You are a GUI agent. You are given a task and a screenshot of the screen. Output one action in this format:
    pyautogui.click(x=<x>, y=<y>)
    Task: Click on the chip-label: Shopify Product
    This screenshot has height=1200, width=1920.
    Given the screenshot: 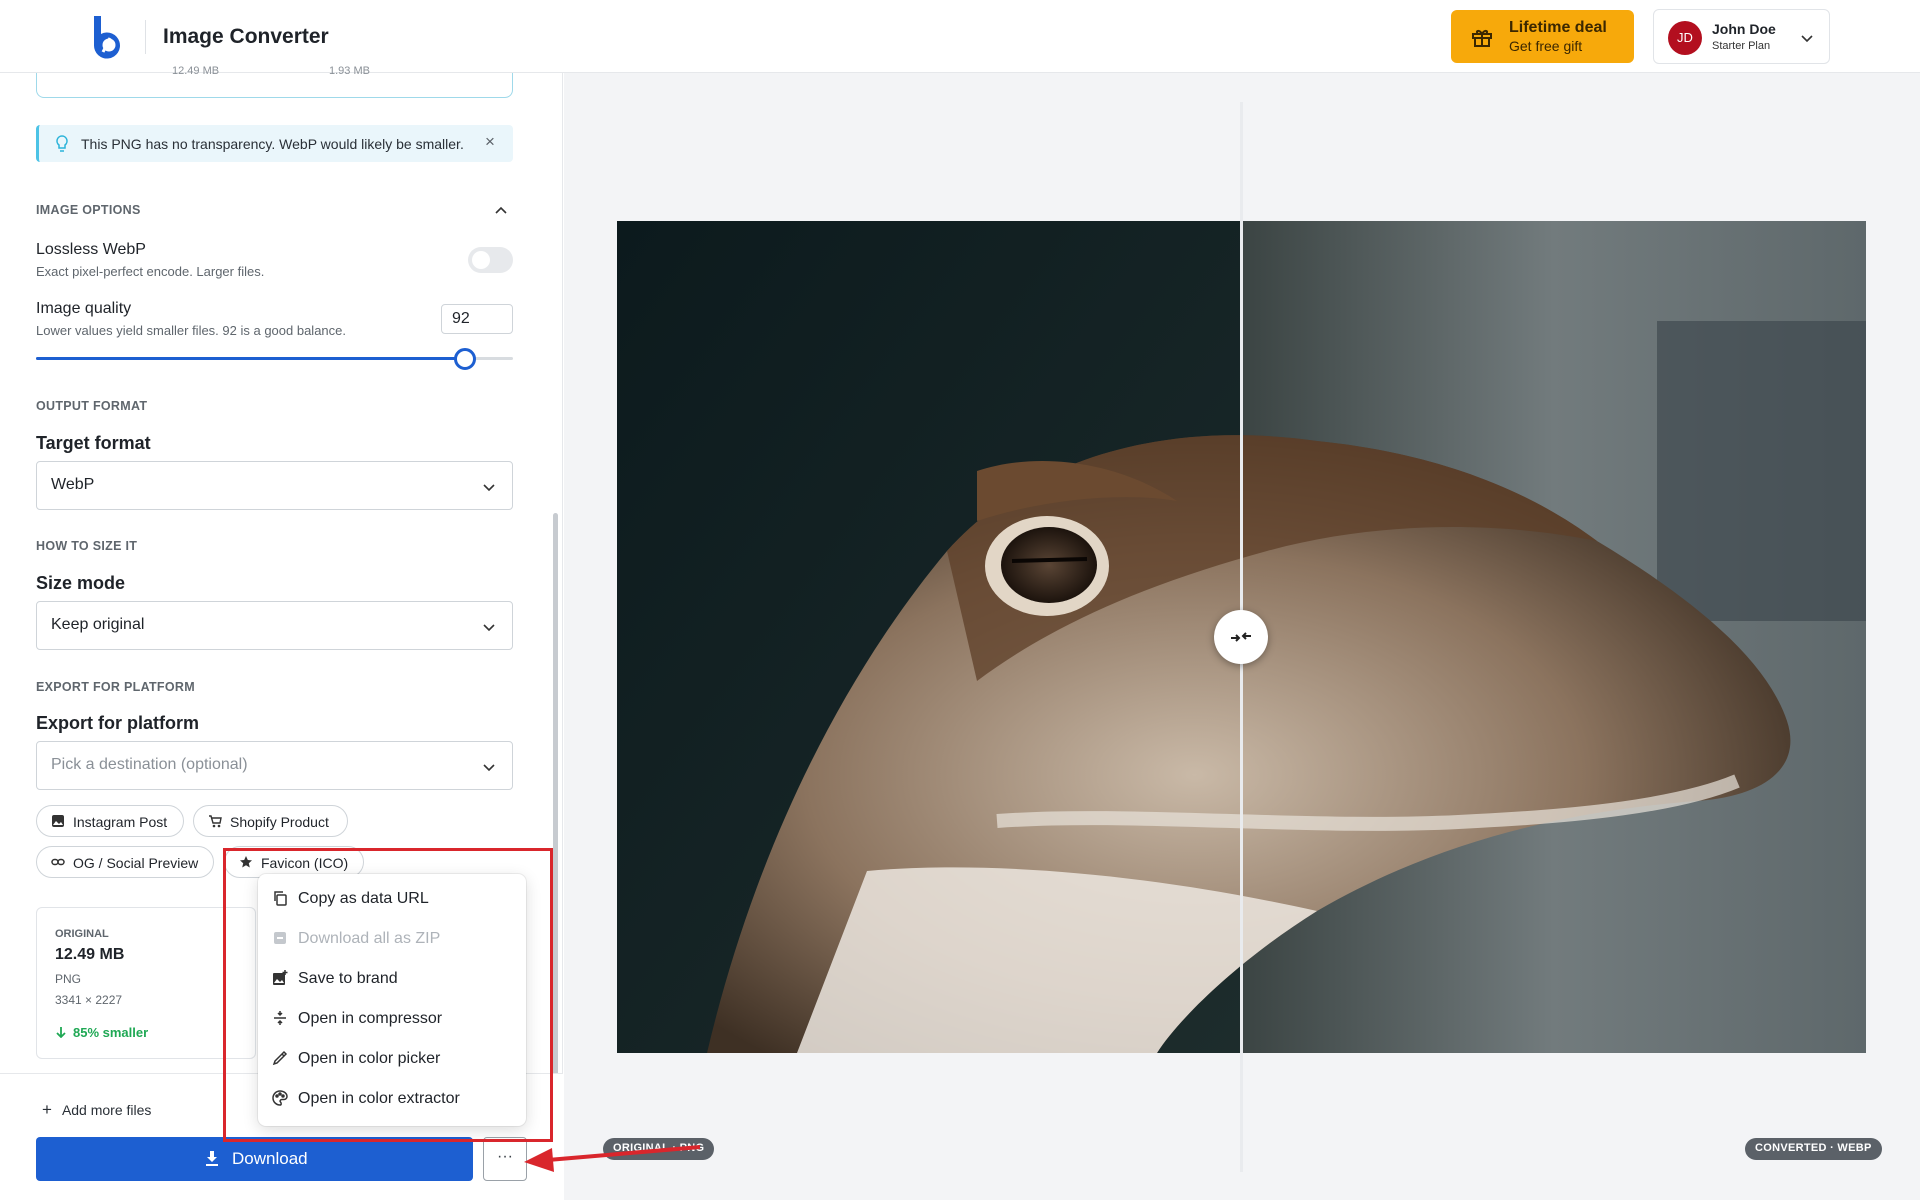 What is the action you would take?
    pyautogui.click(x=279, y=822)
    